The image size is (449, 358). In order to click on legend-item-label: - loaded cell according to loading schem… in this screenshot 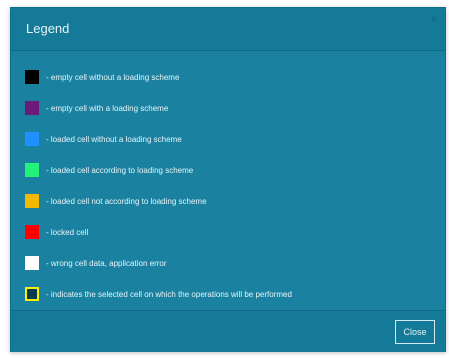, I will do `click(120, 170)`.